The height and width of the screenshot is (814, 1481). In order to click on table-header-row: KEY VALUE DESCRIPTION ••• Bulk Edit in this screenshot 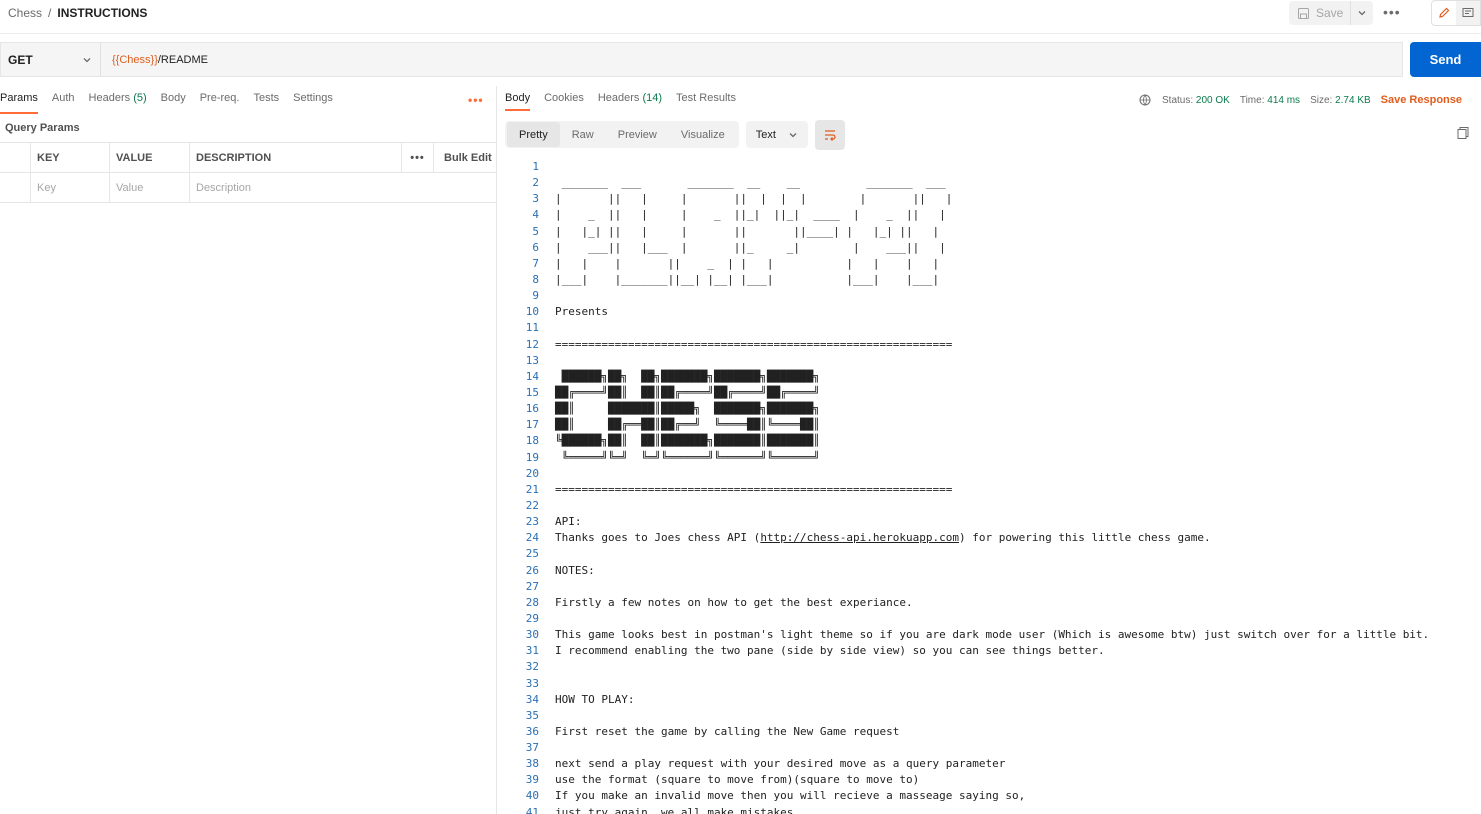, I will do `click(248, 158)`.